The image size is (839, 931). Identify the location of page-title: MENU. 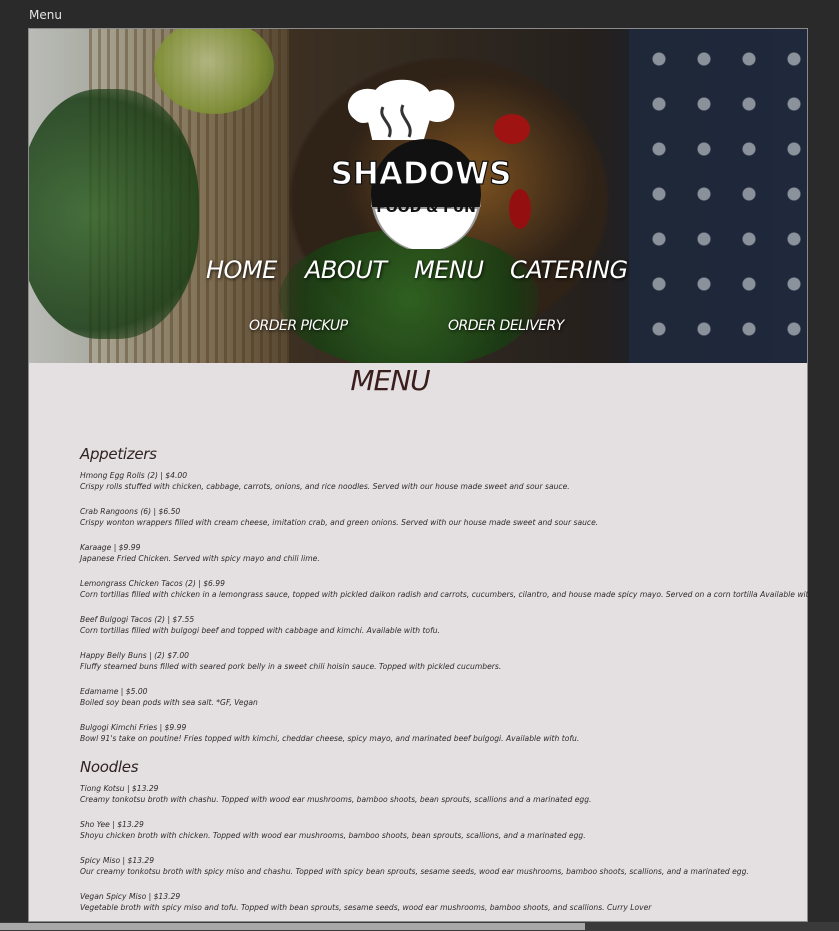
(390, 380).